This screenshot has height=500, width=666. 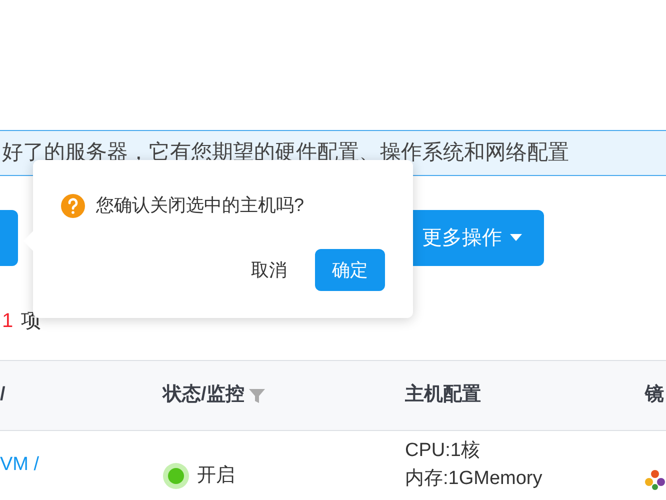 I want to click on column-header: 状态/监控, so click(x=214, y=395).